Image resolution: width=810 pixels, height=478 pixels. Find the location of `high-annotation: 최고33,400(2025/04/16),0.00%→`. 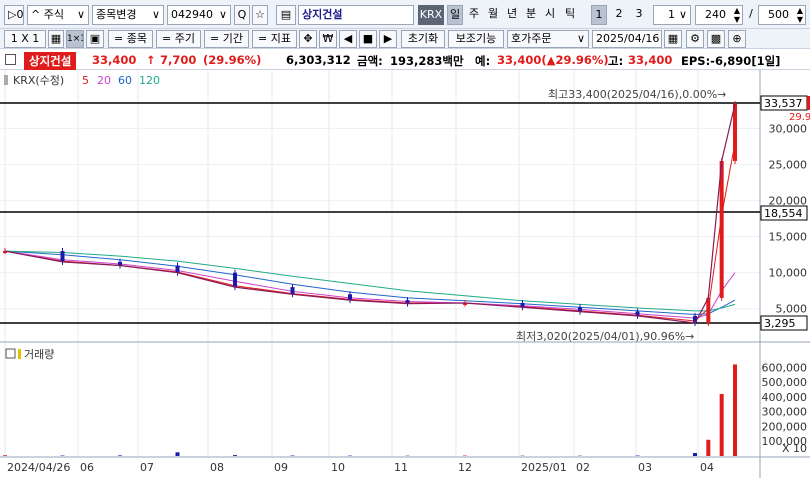

high-annotation: 최고33,400(2025/04/16),0.00%→ is located at coordinates (637, 94).